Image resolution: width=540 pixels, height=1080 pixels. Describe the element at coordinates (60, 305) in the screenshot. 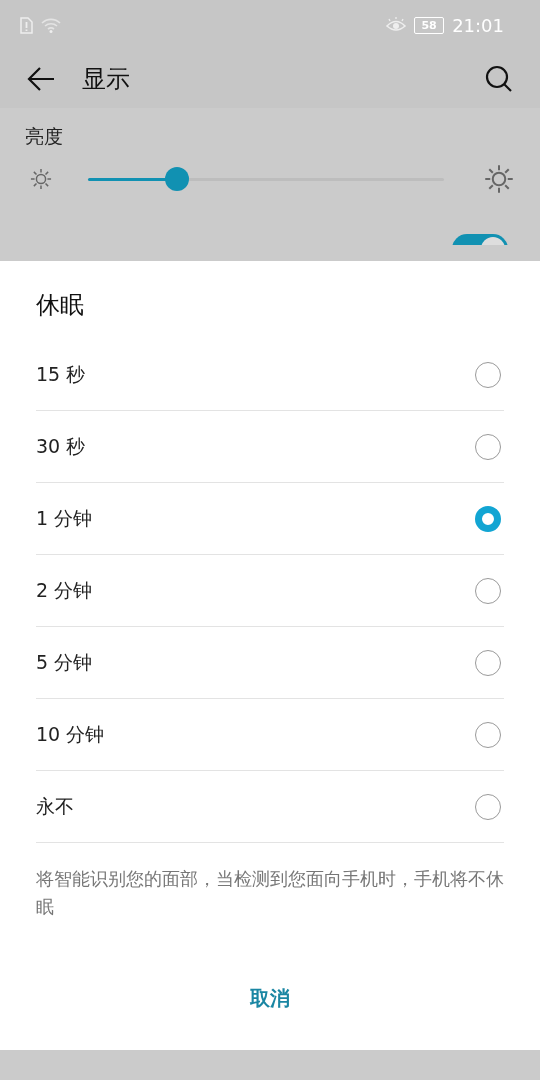

I see `dialog-title: 休眠` at that location.